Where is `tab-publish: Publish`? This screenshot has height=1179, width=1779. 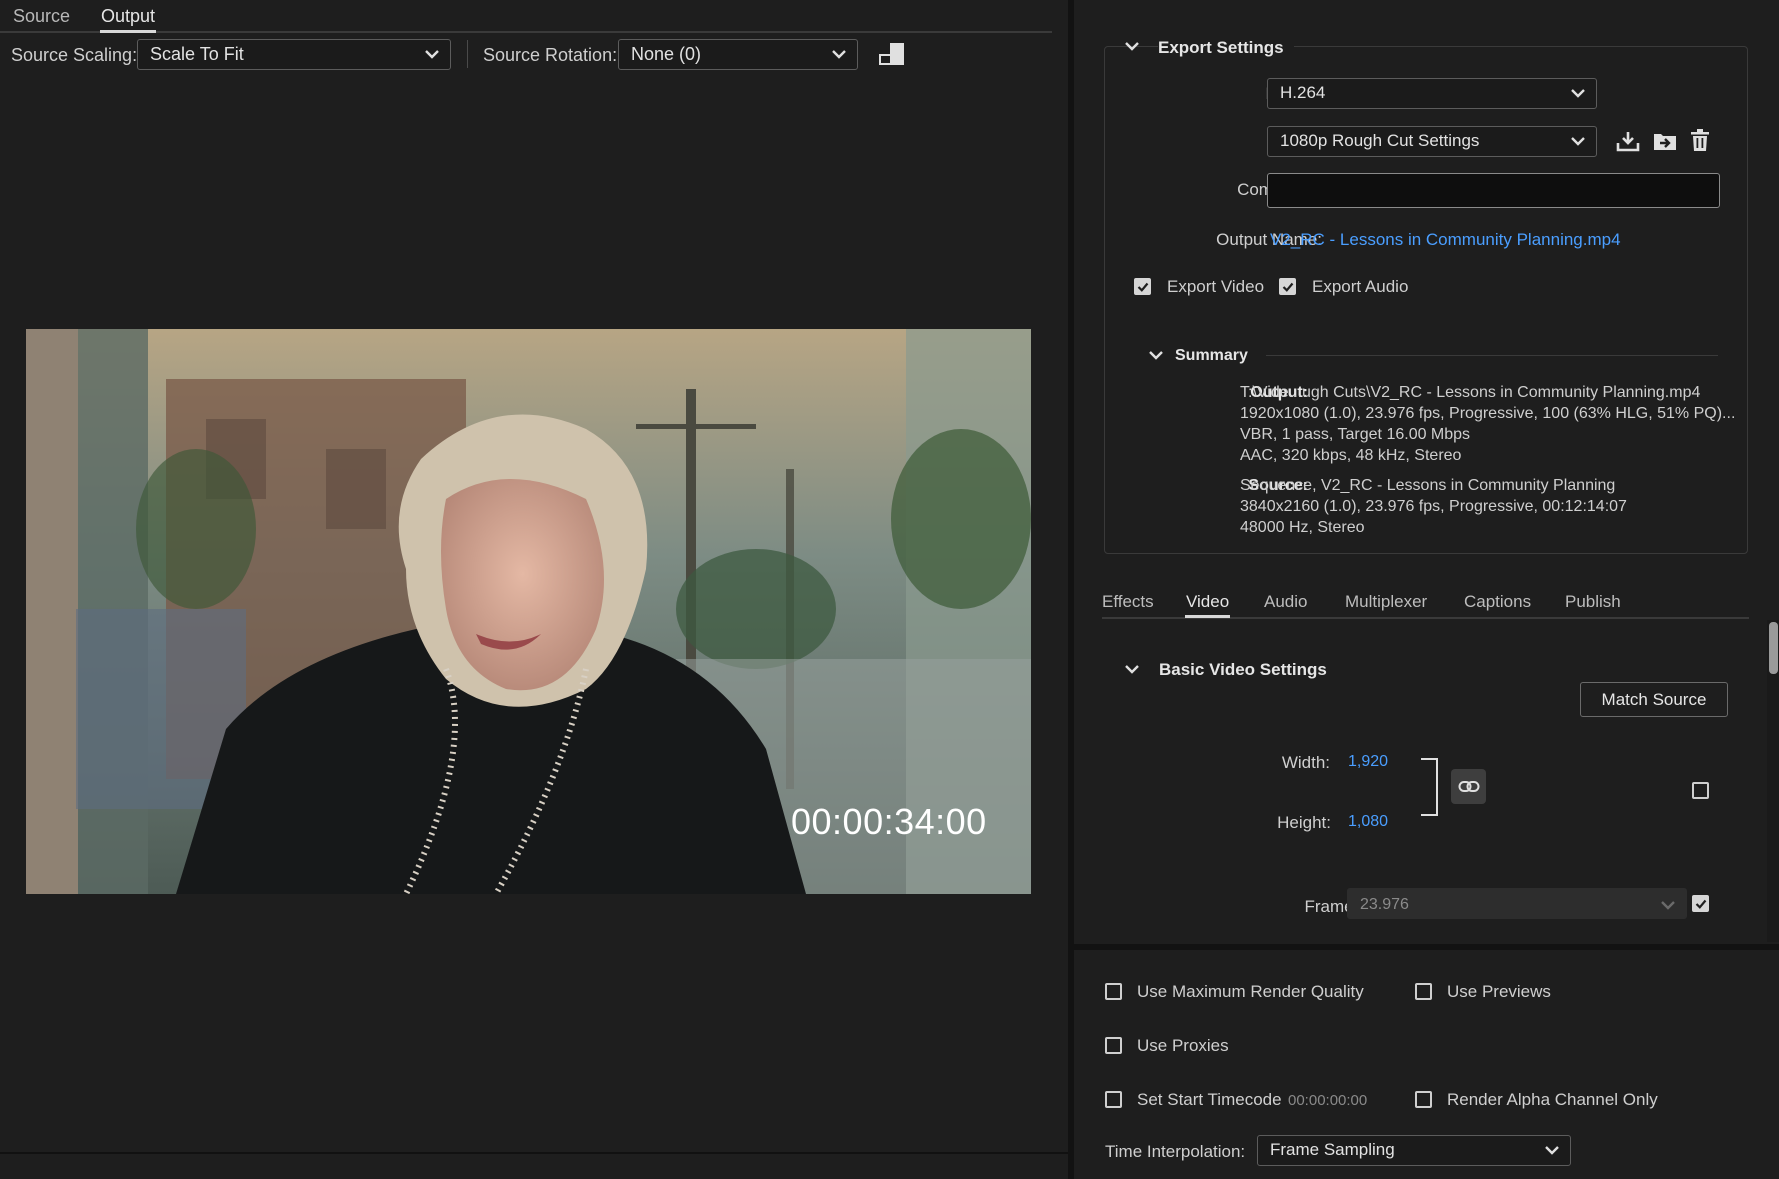
tab-publish: Publish is located at coordinates (1593, 602).